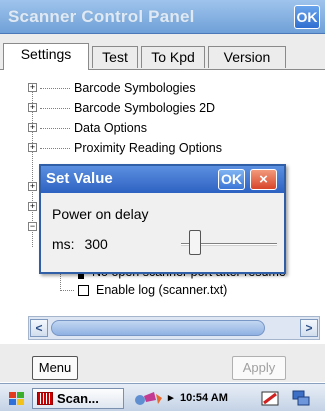 This screenshot has height=411, width=325. I want to click on scroll-right-arrow-icon: >, so click(309, 328).